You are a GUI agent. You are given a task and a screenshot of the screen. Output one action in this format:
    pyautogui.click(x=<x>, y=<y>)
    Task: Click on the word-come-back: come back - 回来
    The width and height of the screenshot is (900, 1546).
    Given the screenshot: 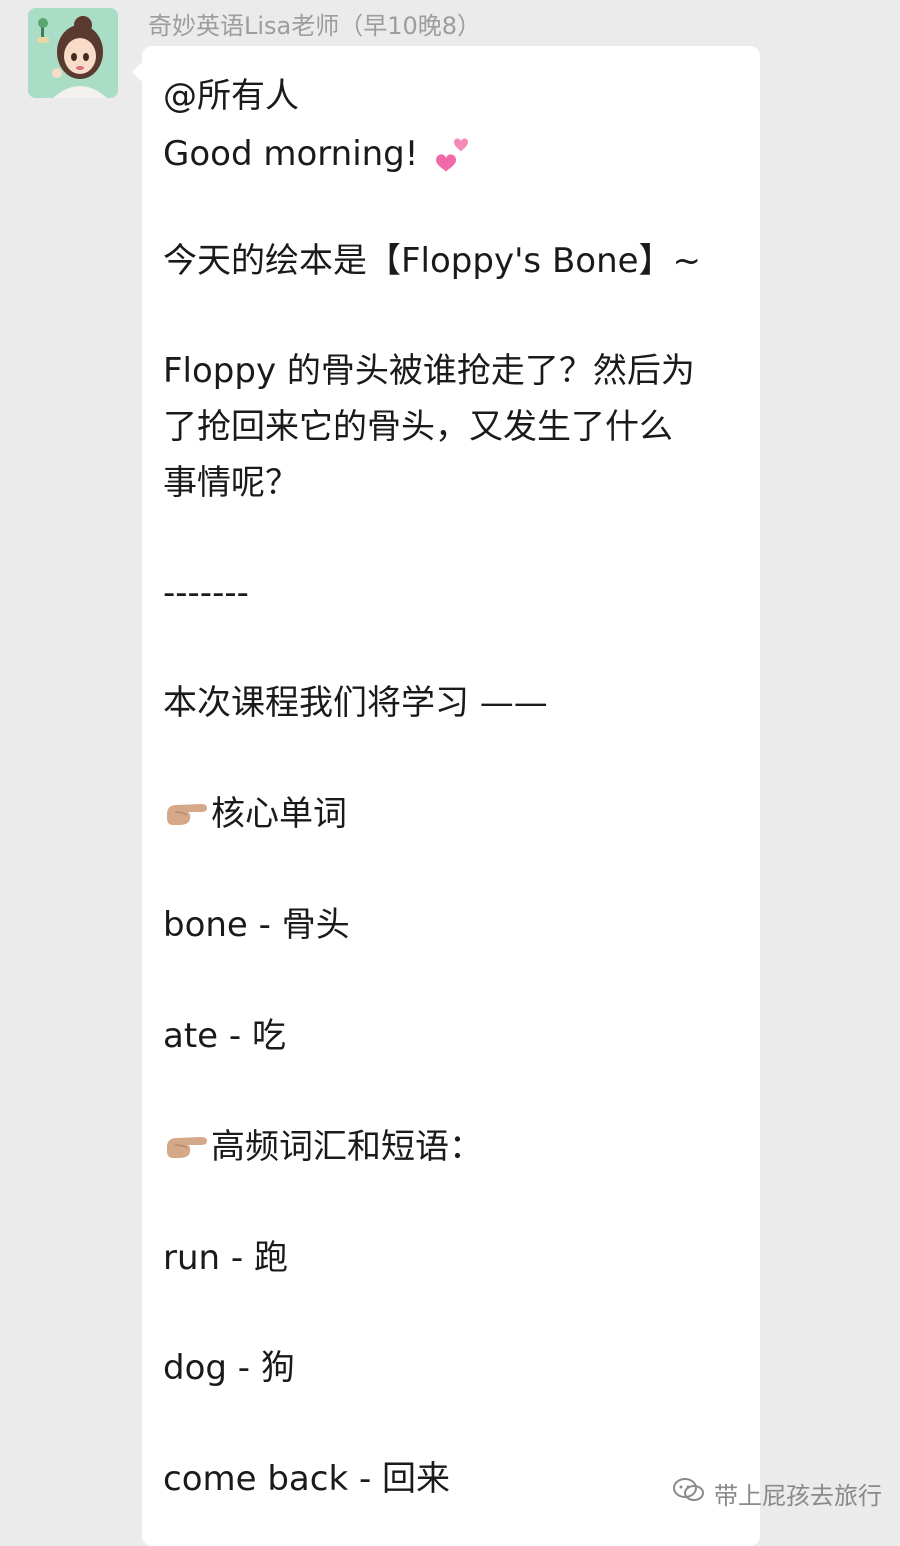 What is the action you would take?
    pyautogui.click(x=307, y=1479)
    